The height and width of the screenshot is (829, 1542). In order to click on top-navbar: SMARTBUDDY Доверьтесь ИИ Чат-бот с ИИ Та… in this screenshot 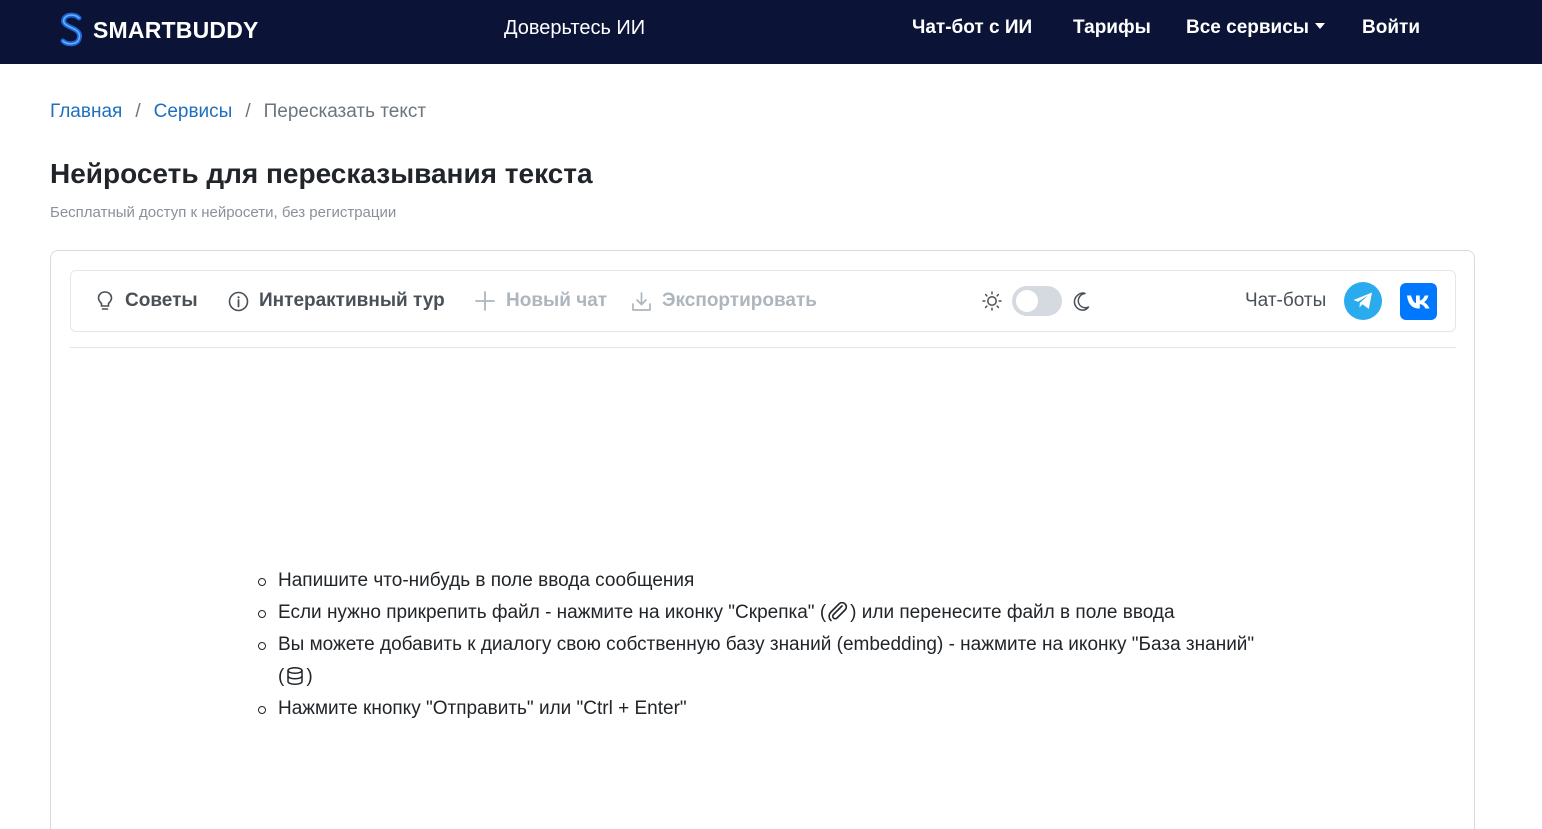, I will do `click(771, 32)`.